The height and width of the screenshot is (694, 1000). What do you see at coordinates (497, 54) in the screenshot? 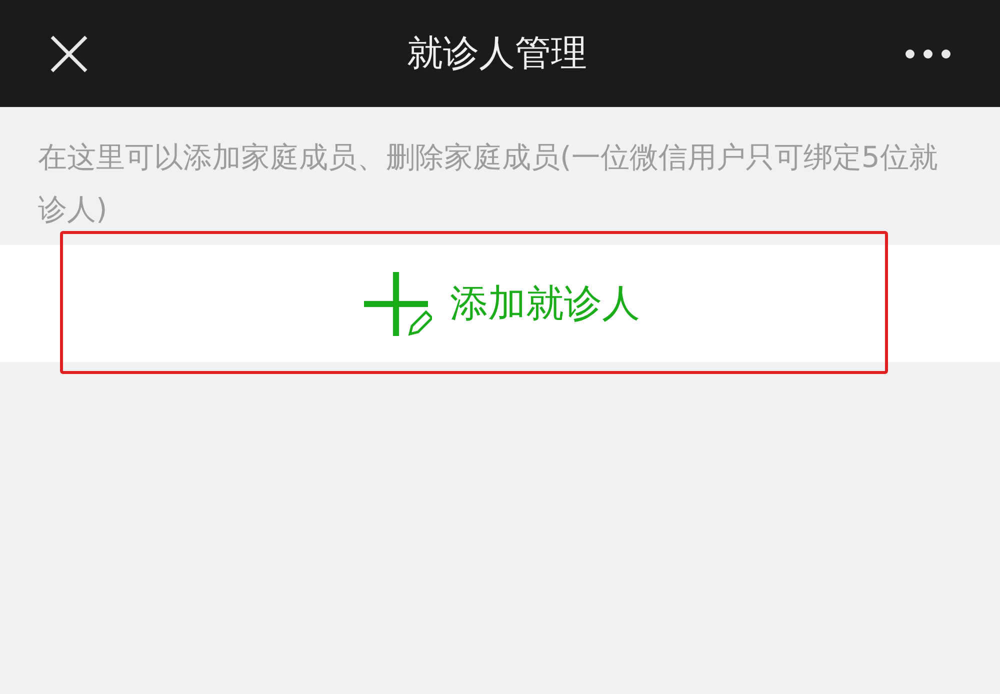
I see `window-title: 就诊人管理` at bounding box center [497, 54].